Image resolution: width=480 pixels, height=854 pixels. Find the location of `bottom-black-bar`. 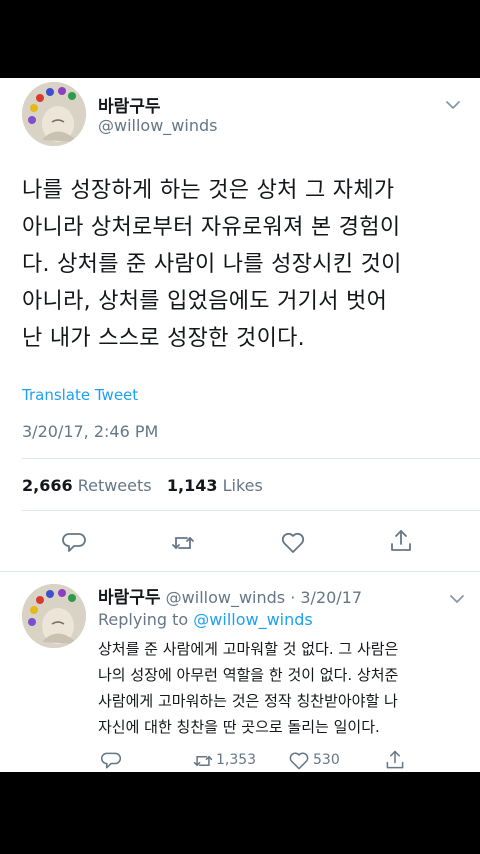

bottom-black-bar is located at coordinates (240, 813).